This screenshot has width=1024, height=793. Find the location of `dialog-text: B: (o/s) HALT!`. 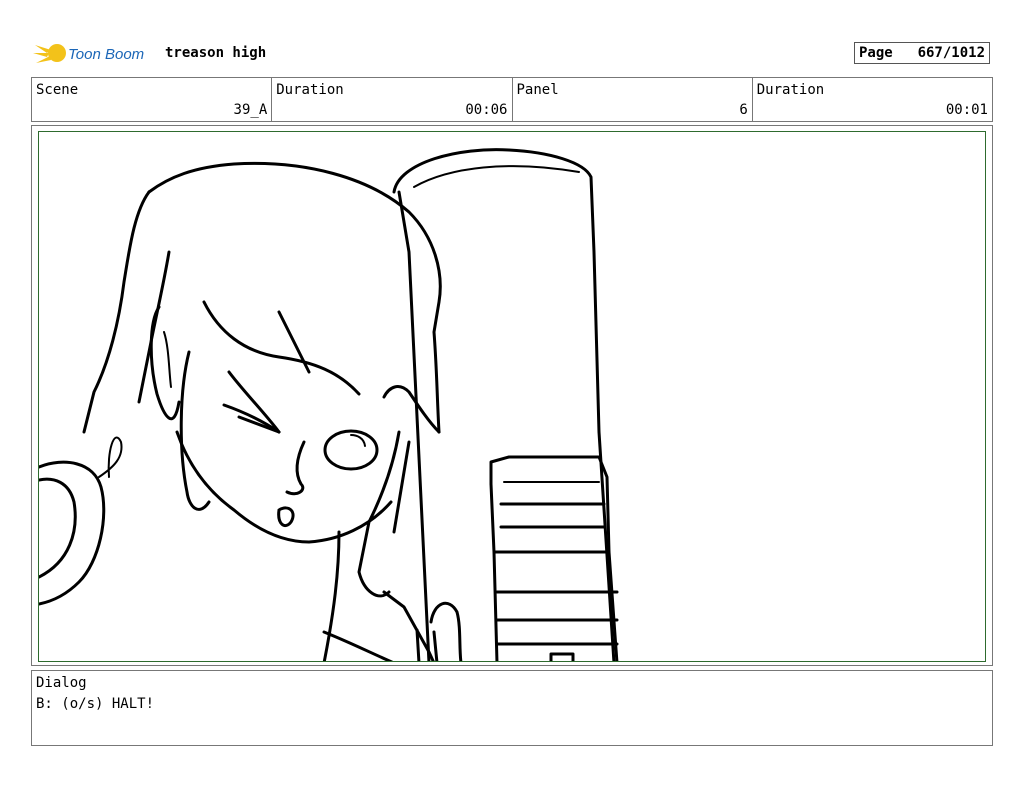

dialog-text: B: (o/s) HALT! is located at coordinates (95, 704).